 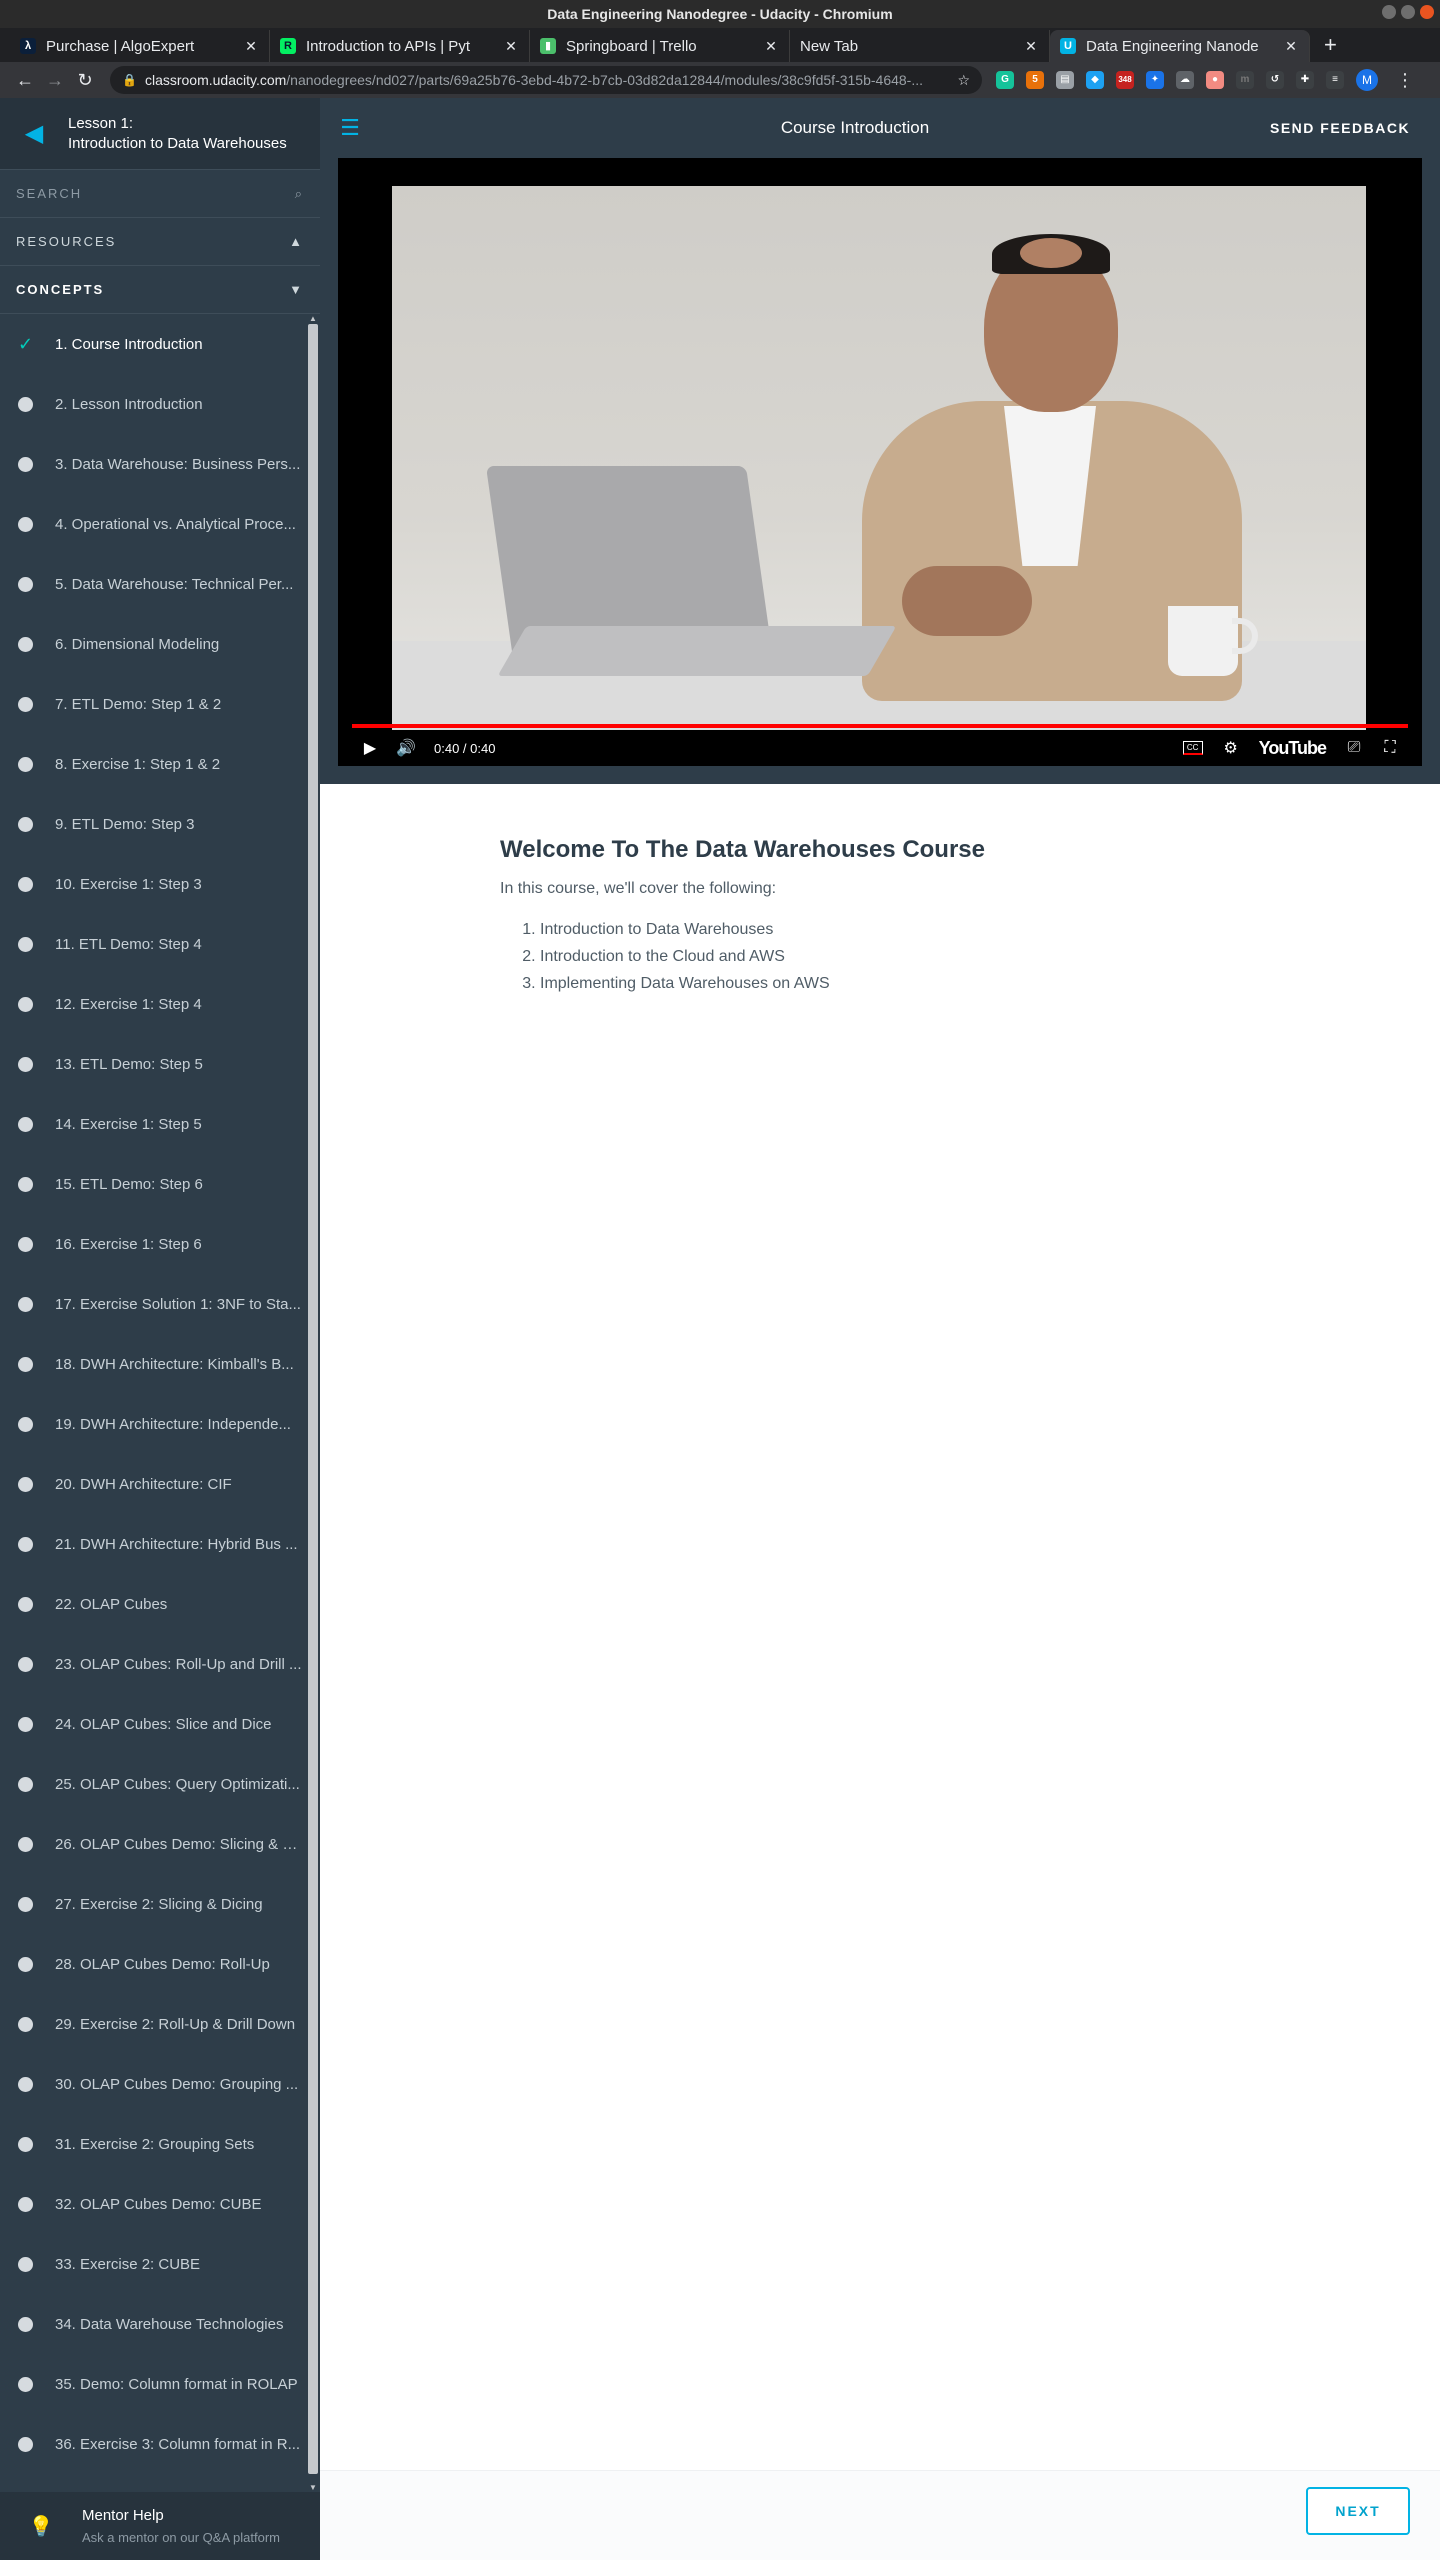 I want to click on hamburger-menu-icon: ☰, so click(x=350, y=128).